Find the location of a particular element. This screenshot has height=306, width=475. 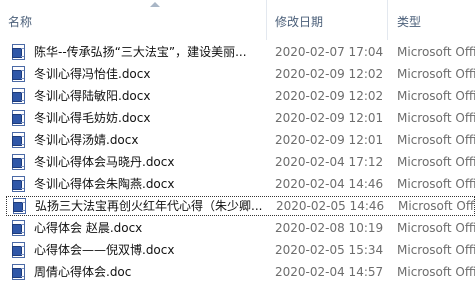

column-header-bar: 名称 修改日期 类型 is located at coordinates (237, 20).